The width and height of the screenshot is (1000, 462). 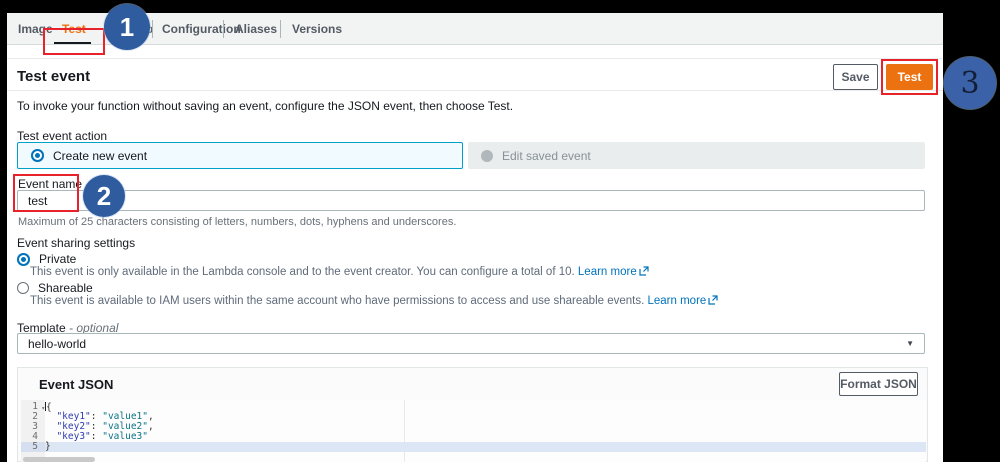 I want to click on test-button: Test, so click(x=909, y=77).